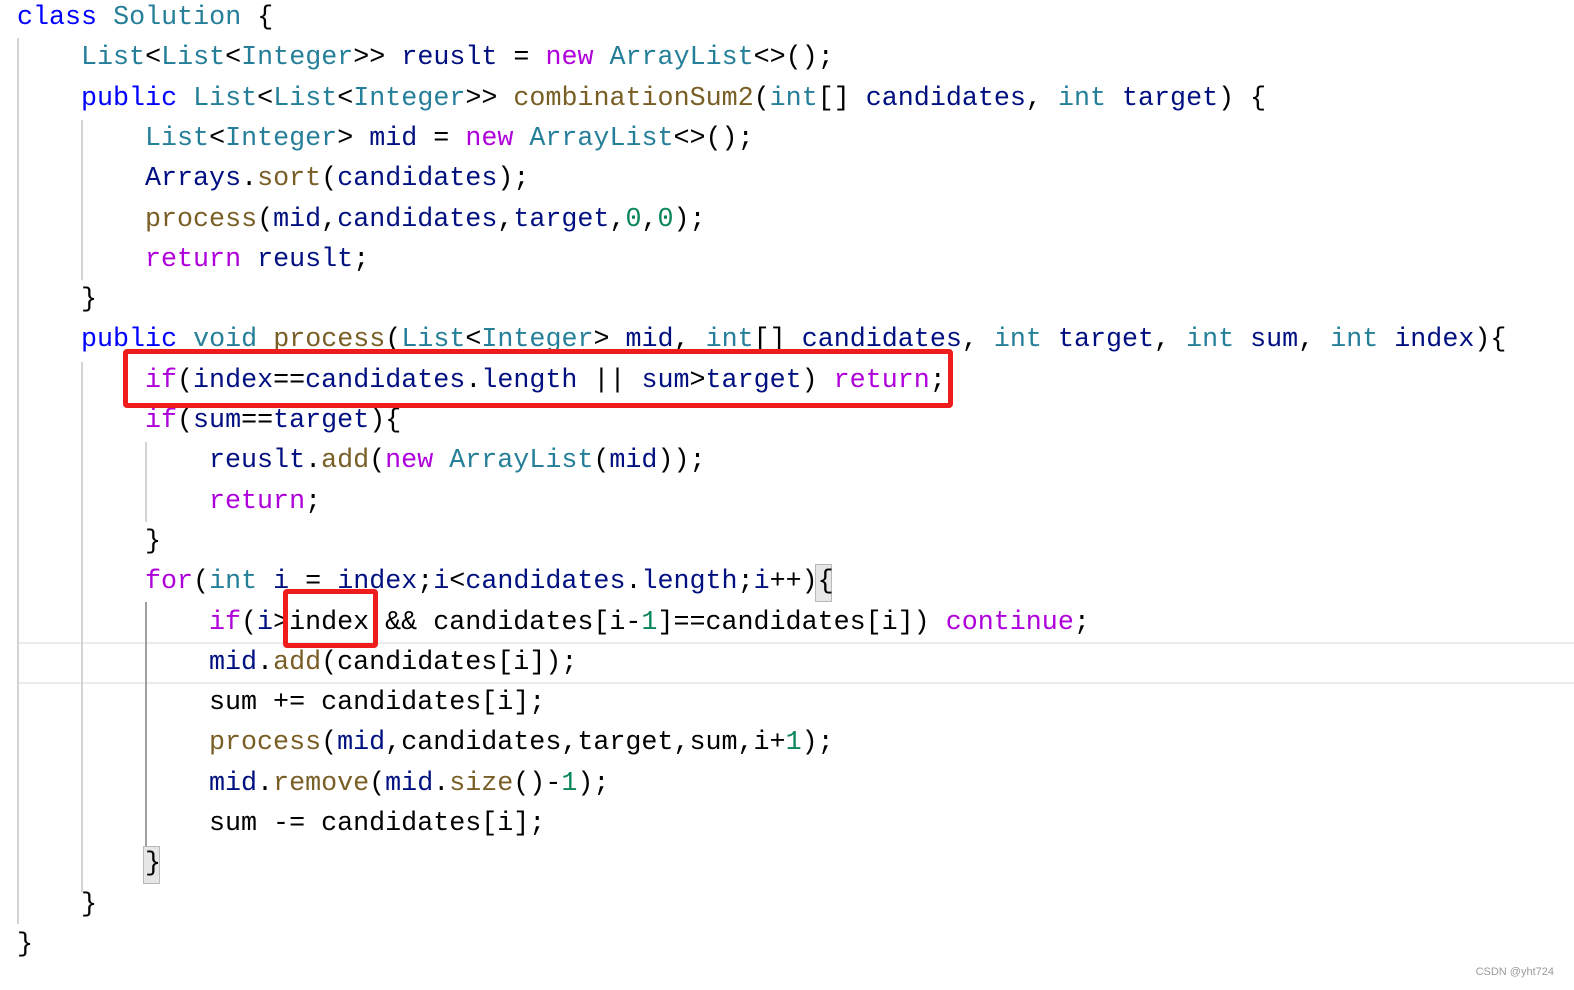 The width and height of the screenshot is (1574, 990). I want to click on code-line: reuslt.add(new ArrayList(mid));, so click(457, 461).